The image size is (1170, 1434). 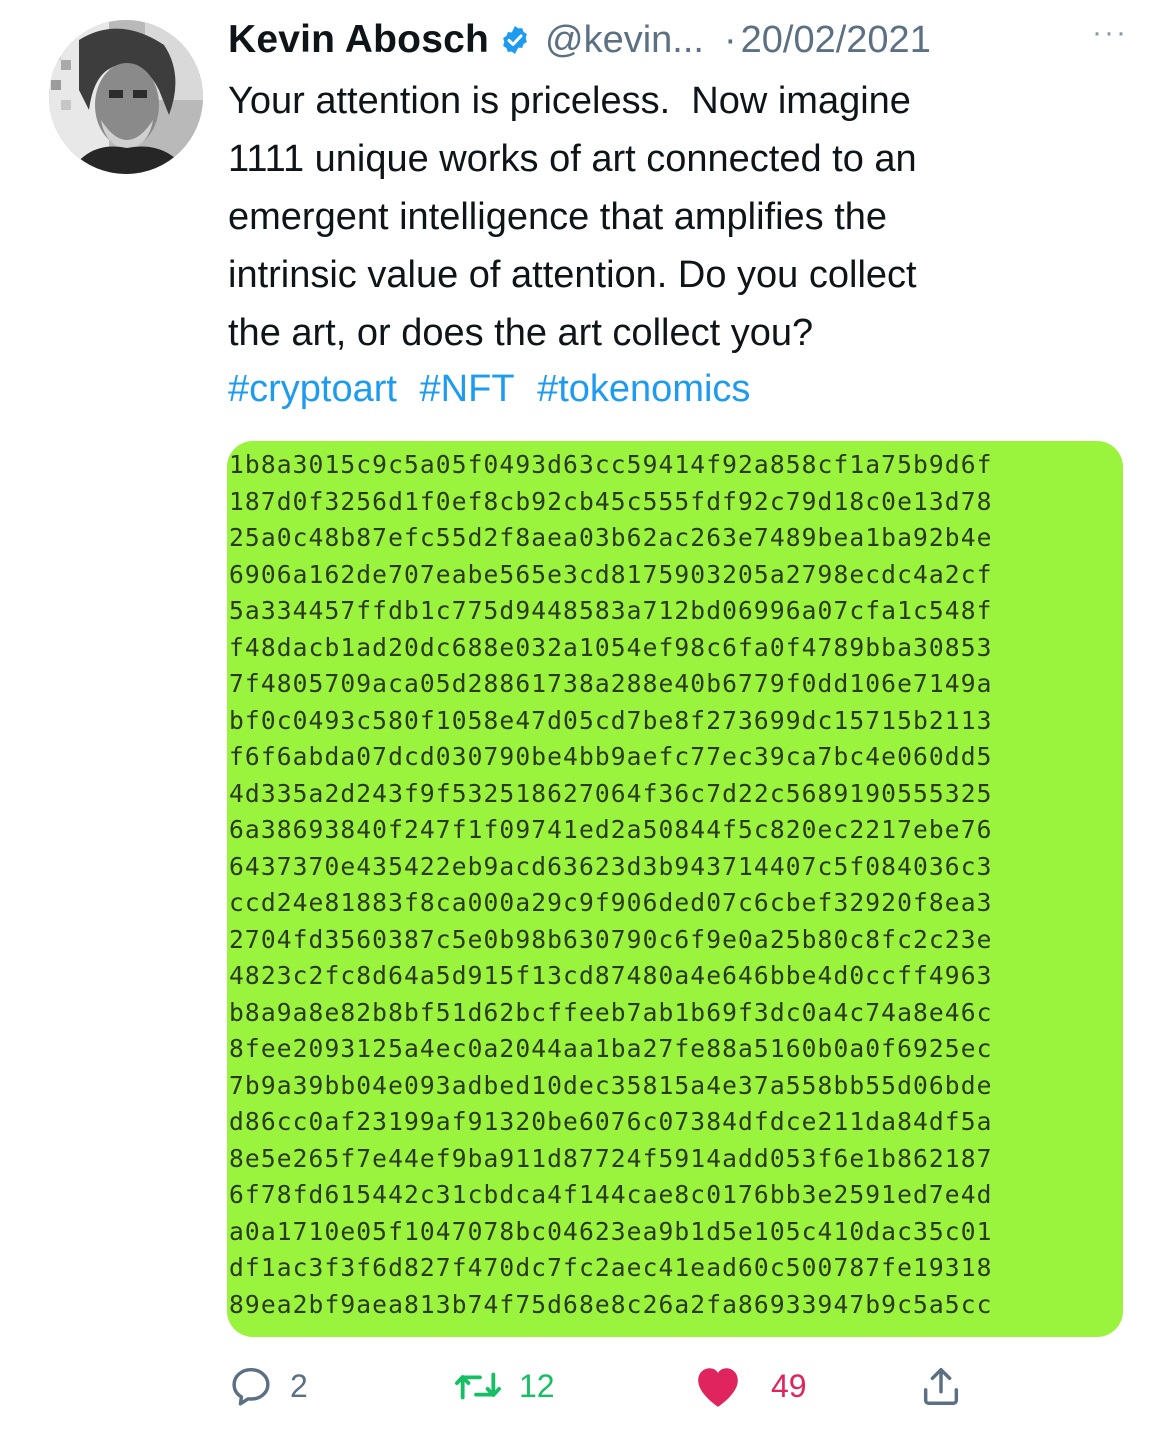 What do you see at coordinates (251, 1386) in the screenshot?
I see `reply-icon` at bounding box center [251, 1386].